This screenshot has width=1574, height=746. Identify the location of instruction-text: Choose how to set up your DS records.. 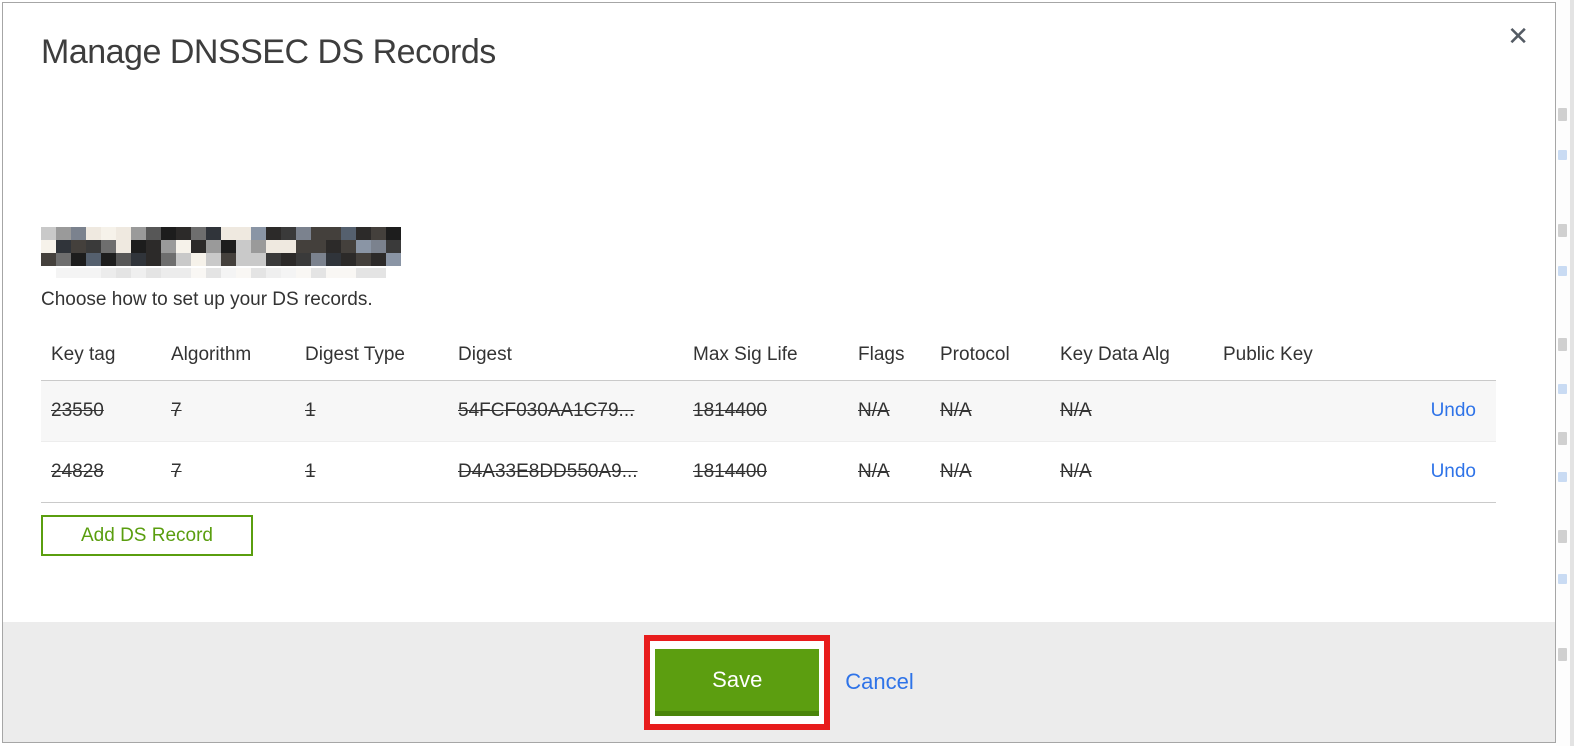
(207, 299).